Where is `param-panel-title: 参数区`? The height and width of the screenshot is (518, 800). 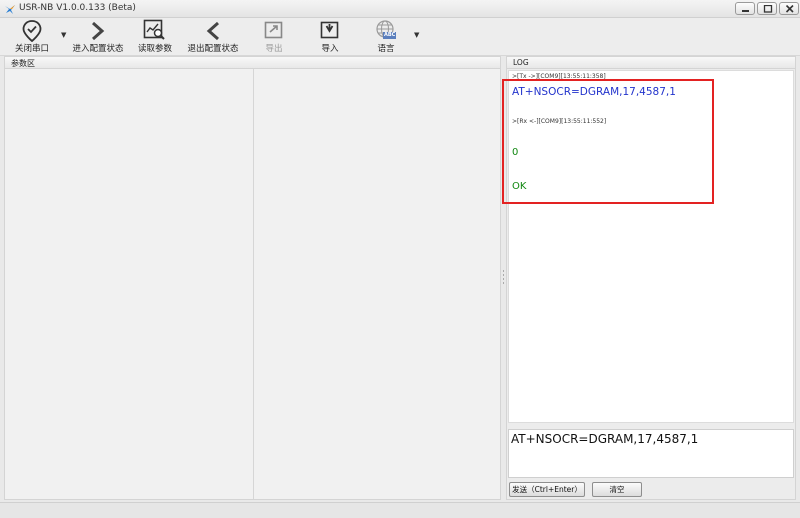
param-panel-title: 参数区 is located at coordinates (23, 63).